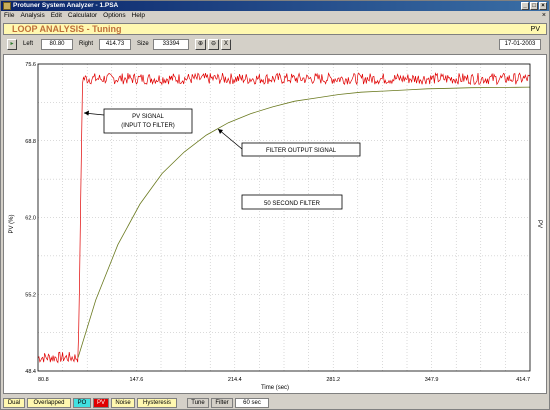 The width and height of the screenshot is (550, 410). What do you see at coordinates (523, 380) in the screenshot?
I see `x-tick-label: 414.7` at bounding box center [523, 380].